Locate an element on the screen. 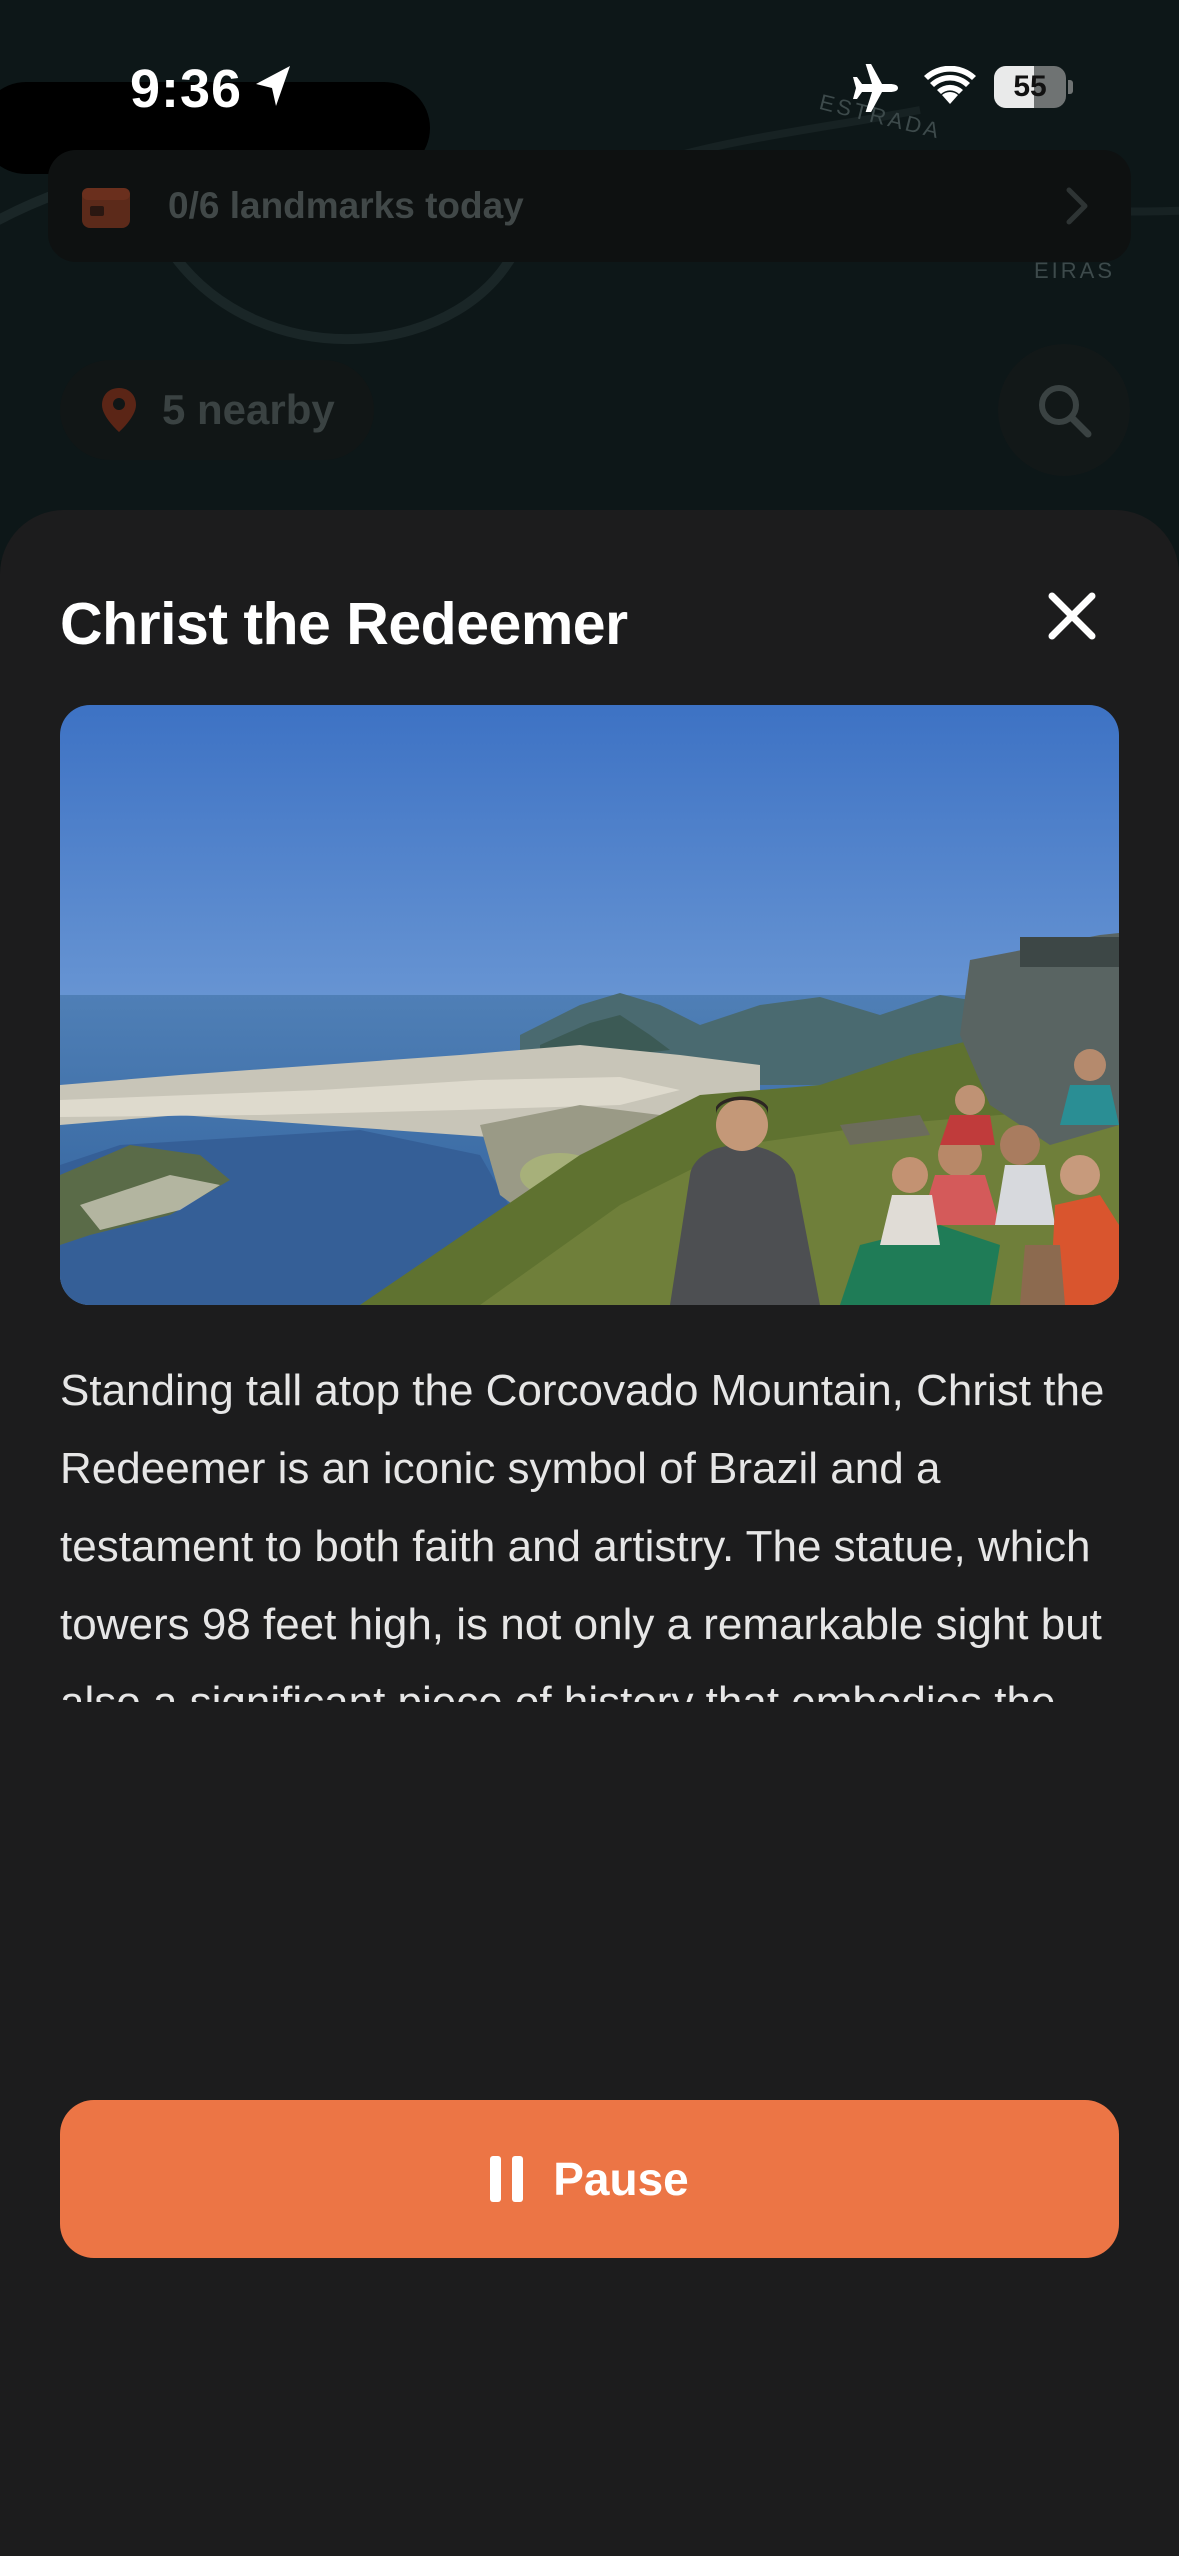  landmark-title: Christ the Redeemer is located at coordinates (344, 624).